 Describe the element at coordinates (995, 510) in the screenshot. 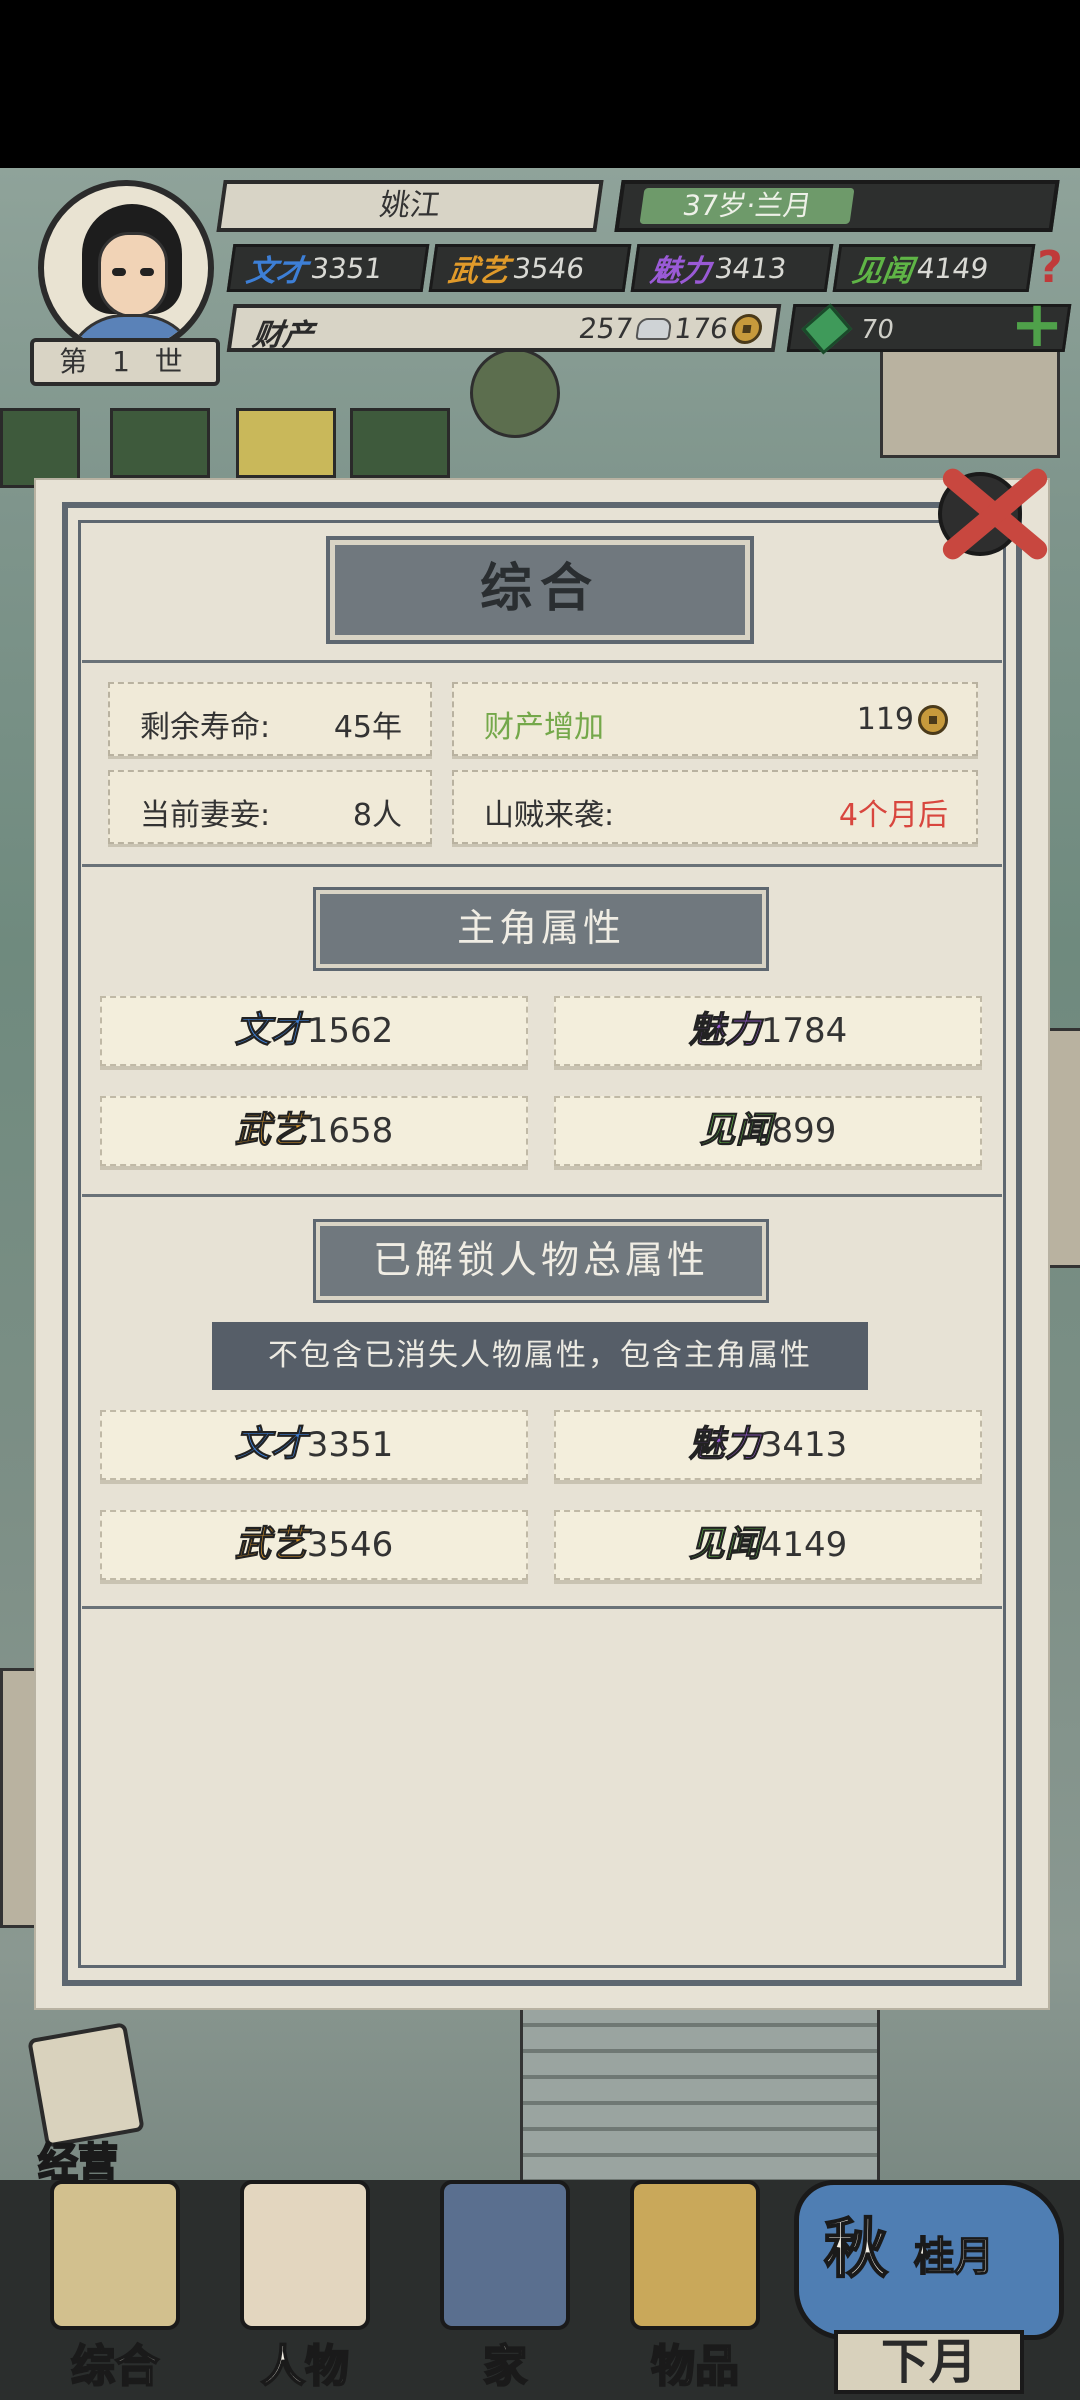

I see `close-button` at that location.